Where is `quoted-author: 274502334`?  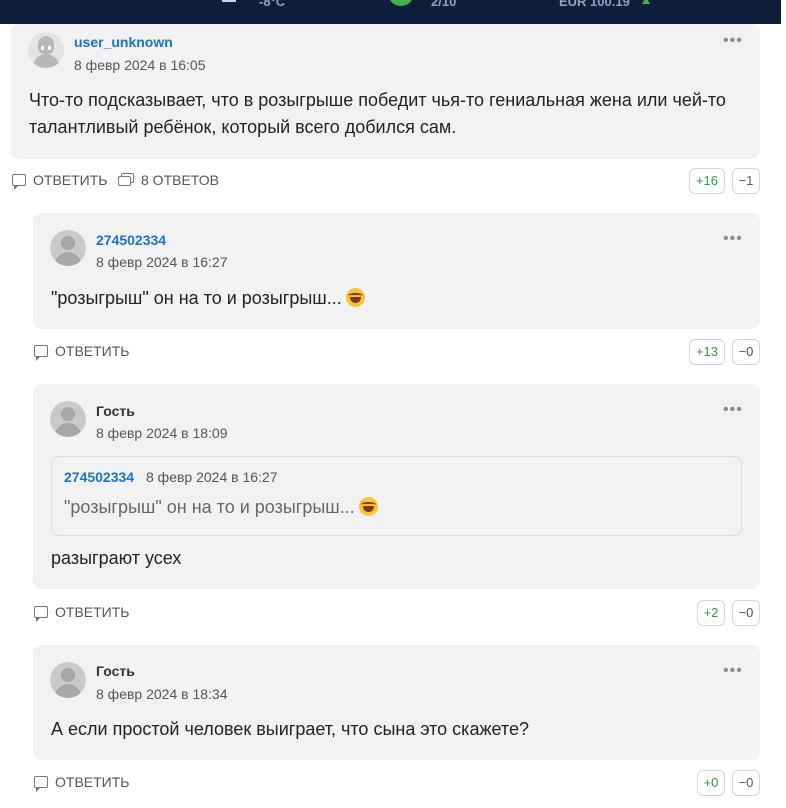
quoted-author: 274502334 is located at coordinates (99, 477).